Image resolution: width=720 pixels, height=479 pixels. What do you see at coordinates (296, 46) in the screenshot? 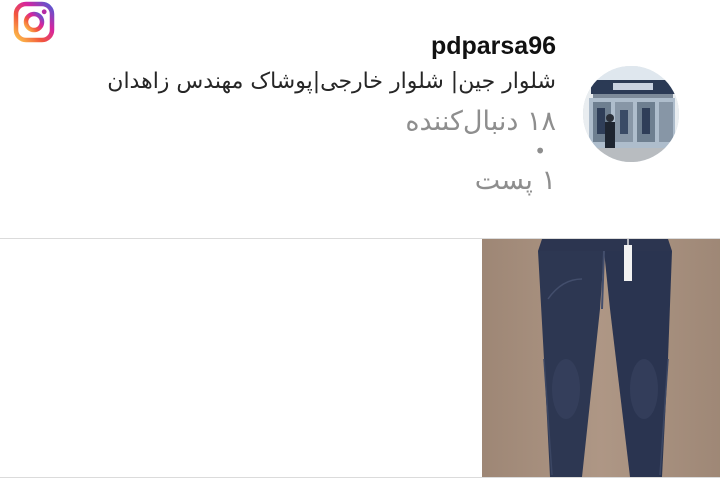
I see `profile-username: pdparsa96` at bounding box center [296, 46].